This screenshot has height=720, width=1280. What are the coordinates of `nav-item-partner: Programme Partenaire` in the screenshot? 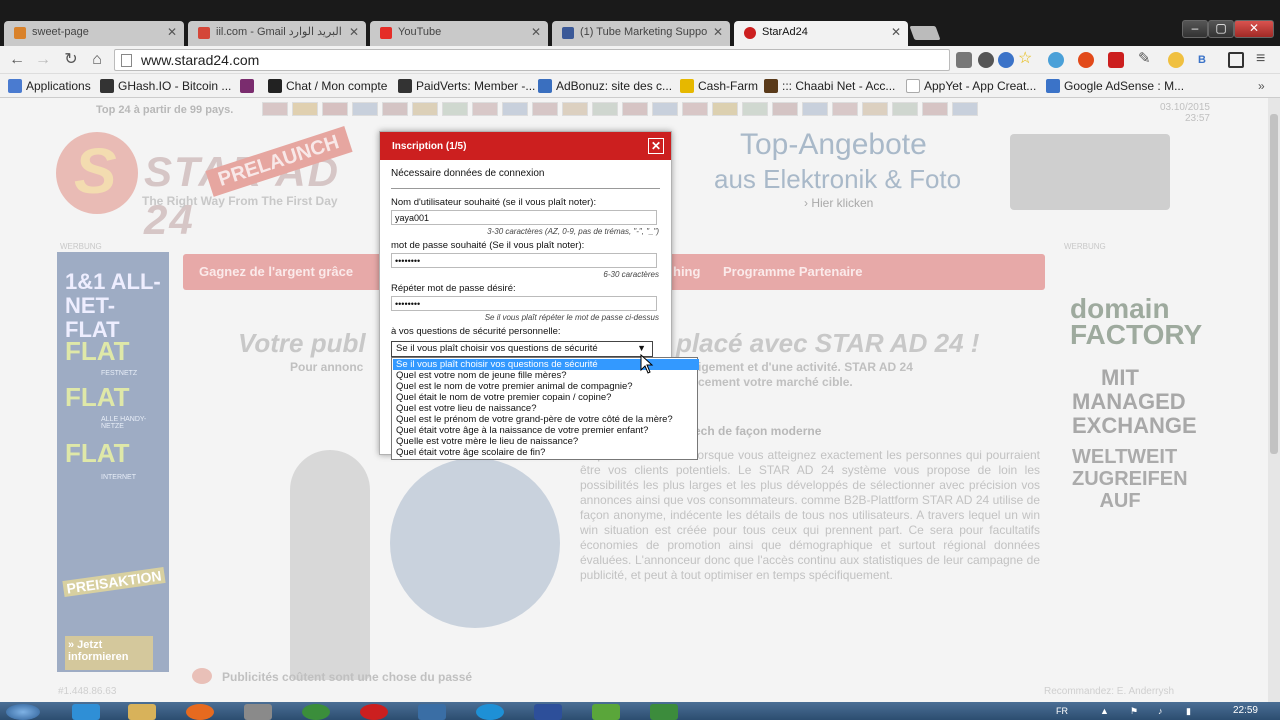 It's located at (792, 271).